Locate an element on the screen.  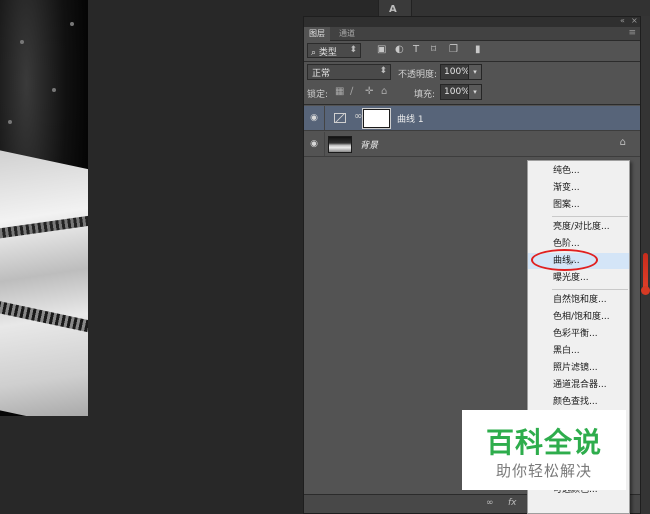
layer-name: 曲线 1 is located at coordinates (410, 120).